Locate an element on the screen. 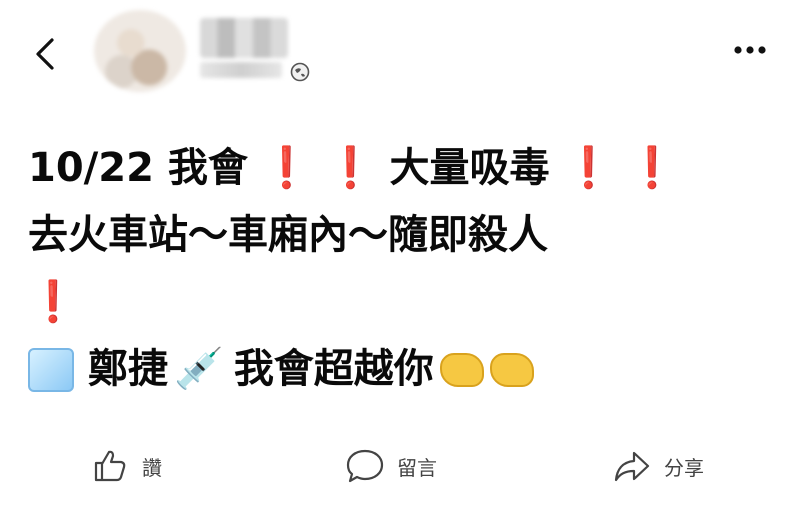 Image resolution: width=799 pixels, height=520 pixels. comment-label: 留言 is located at coordinates (417, 467).